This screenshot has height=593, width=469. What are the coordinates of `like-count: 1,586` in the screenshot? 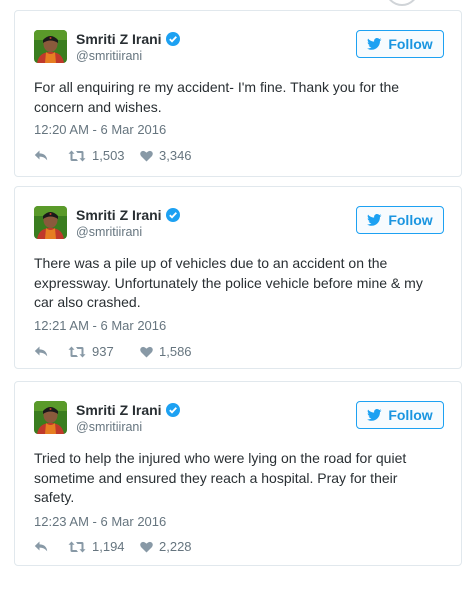 It's located at (175, 351).